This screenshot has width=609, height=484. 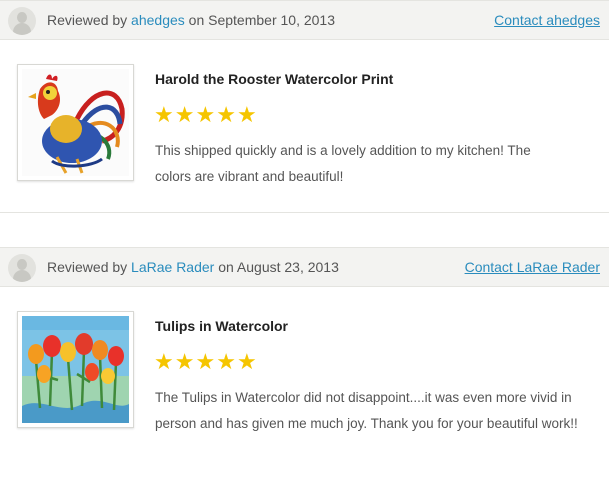 I want to click on tulips-painting, so click(x=75, y=369).